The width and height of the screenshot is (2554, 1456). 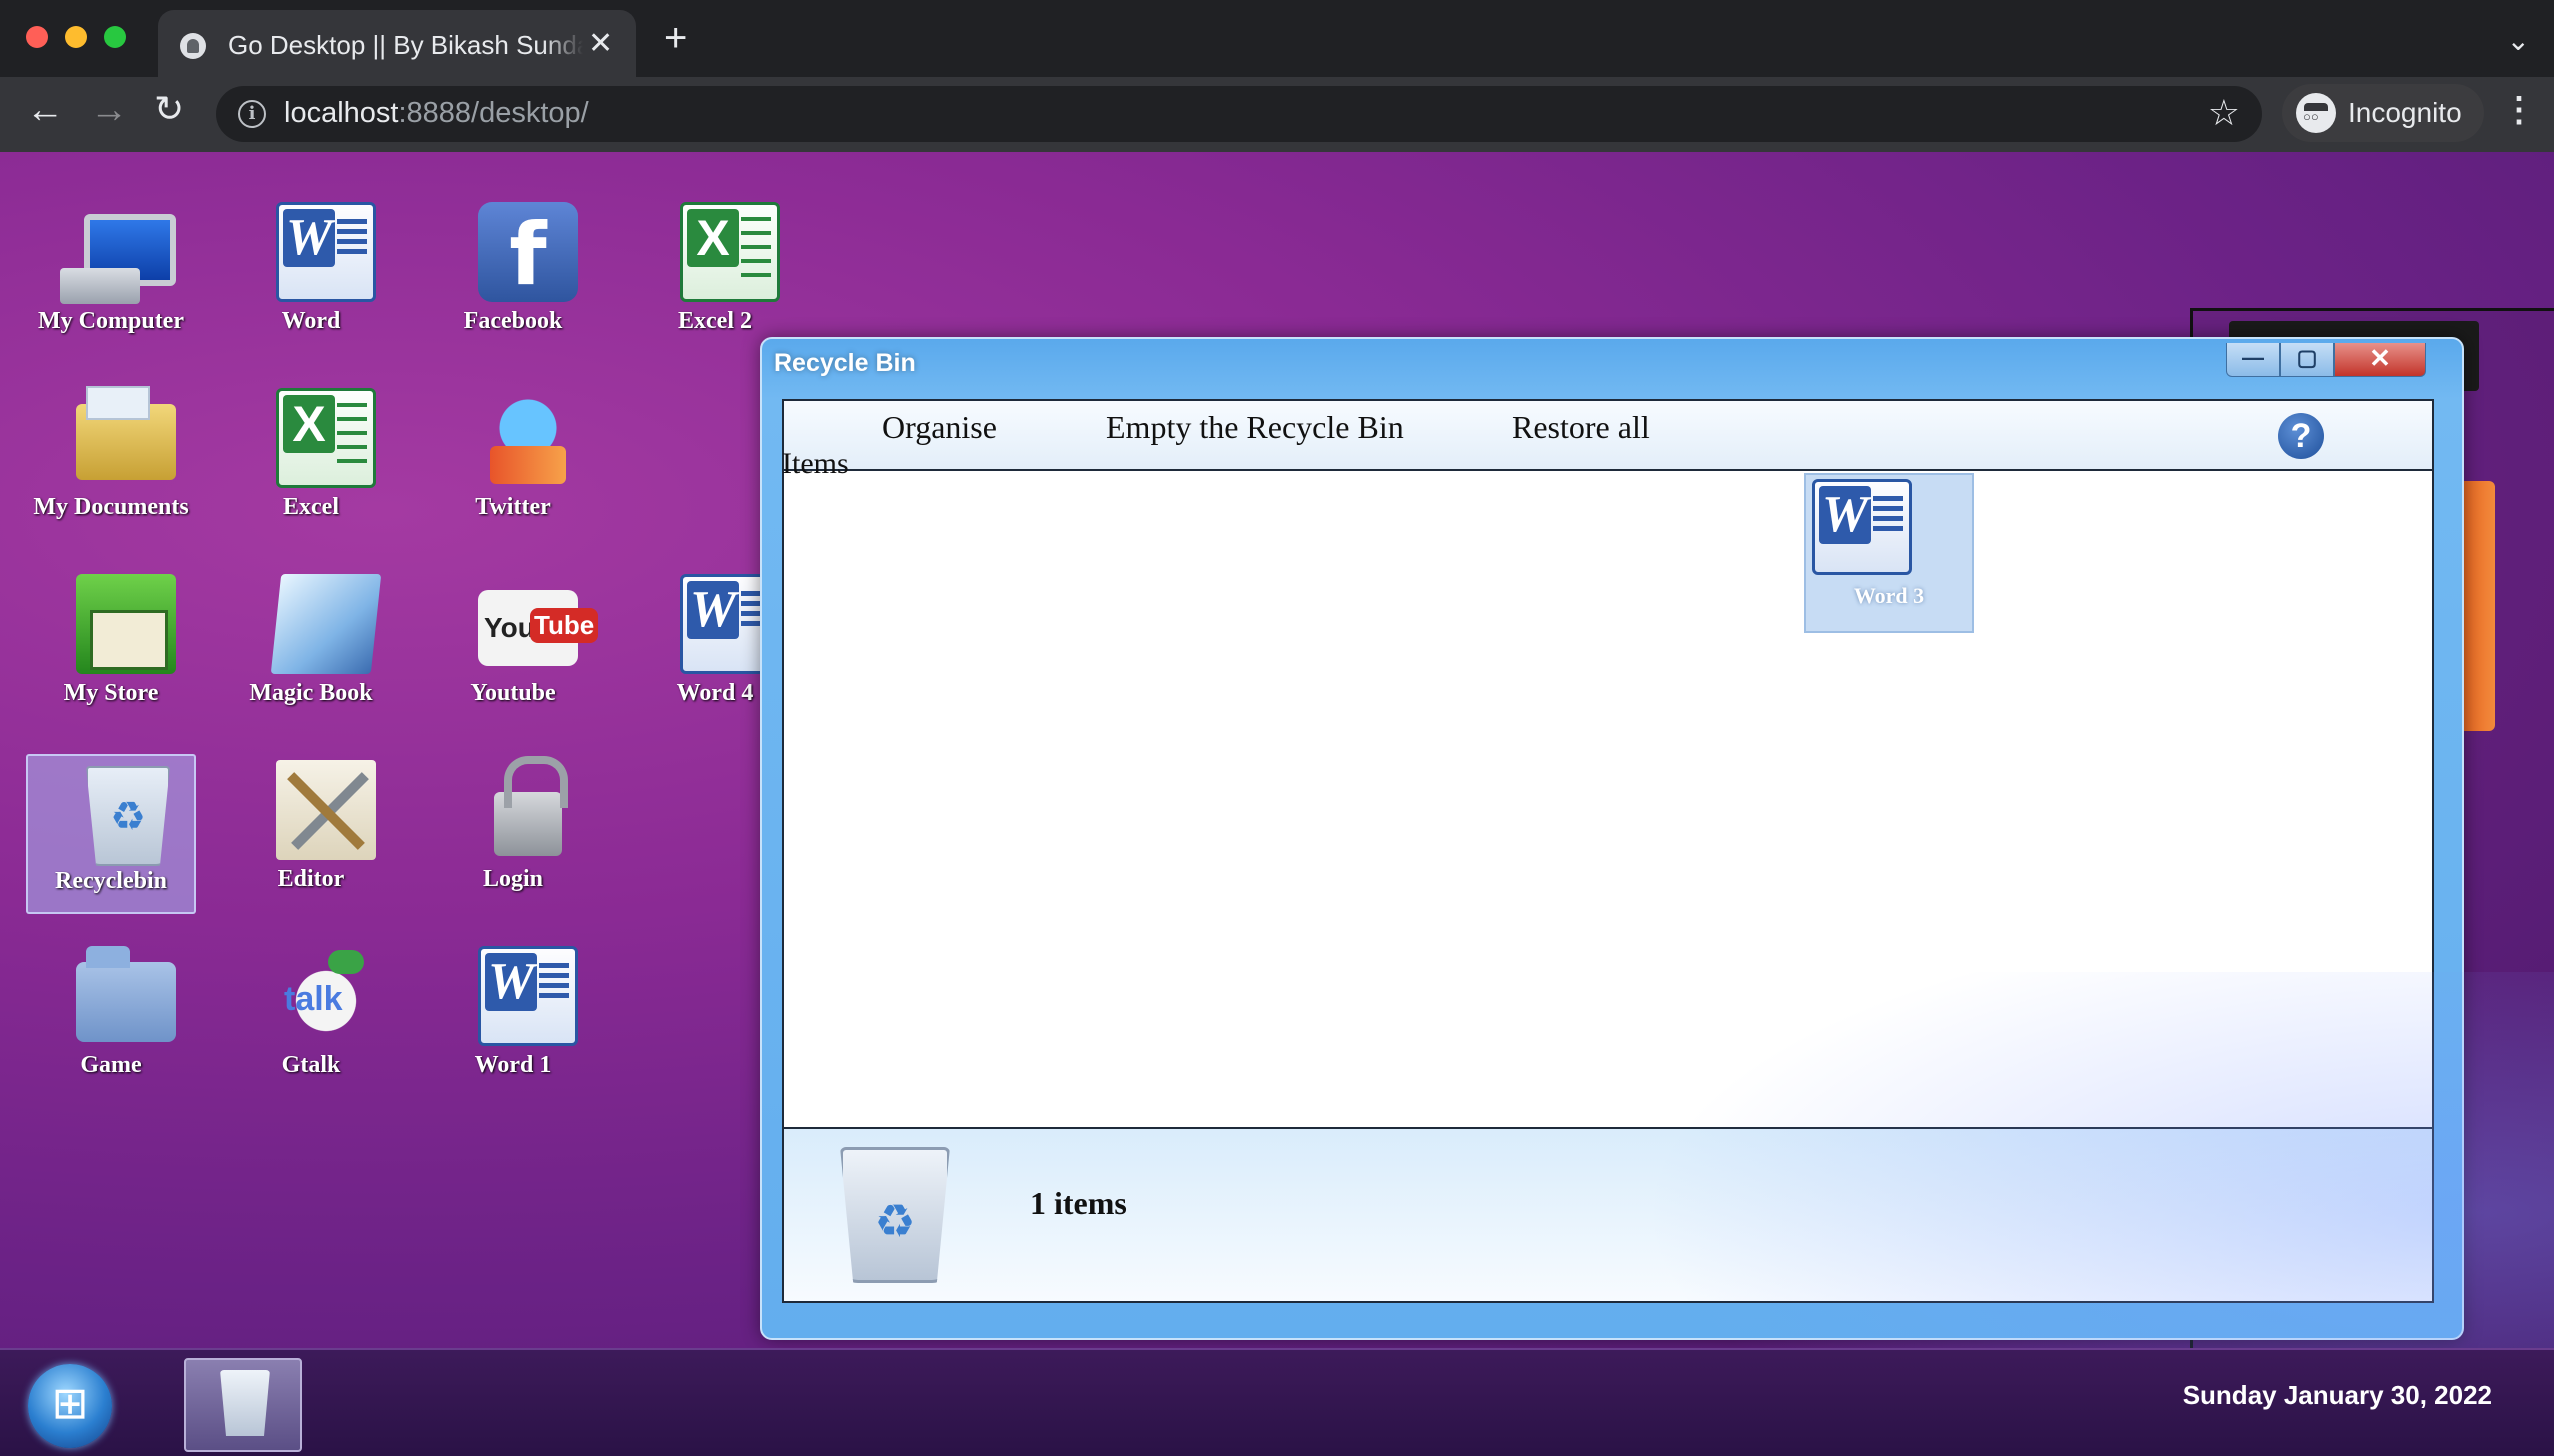 I want to click on game-folder-icon, so click(x=126, y=994).